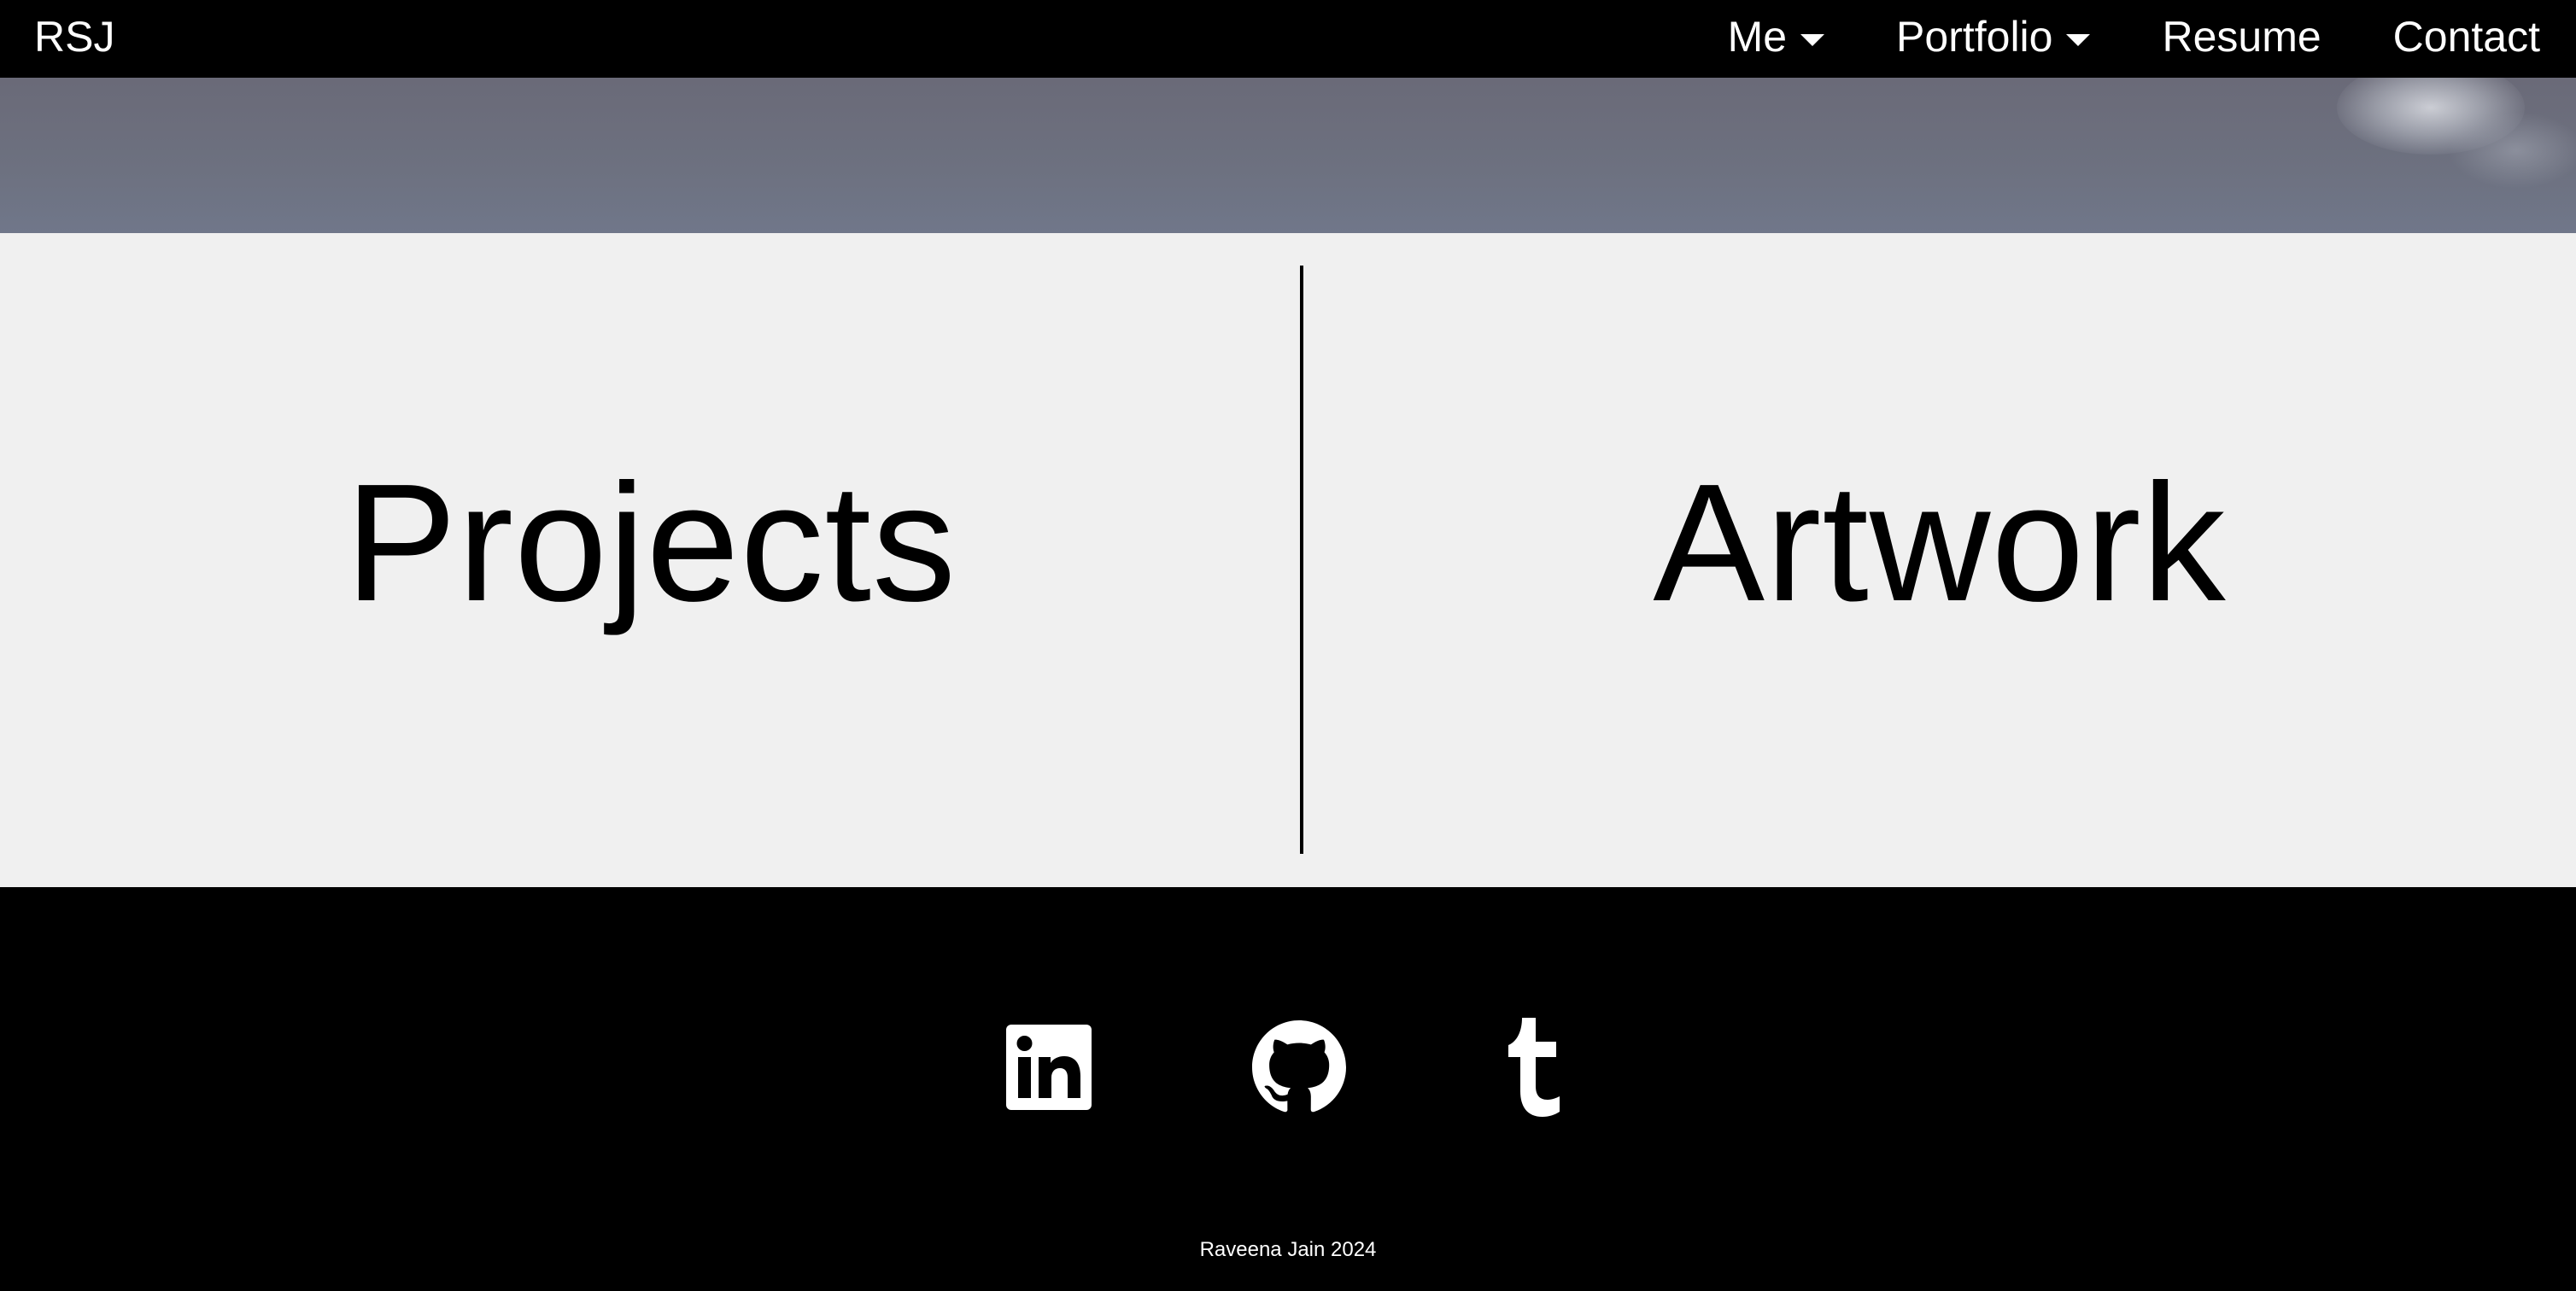 This screenshot has height=1291, width=2576. I want to click on hero-banner-image, so click(1288, 155).